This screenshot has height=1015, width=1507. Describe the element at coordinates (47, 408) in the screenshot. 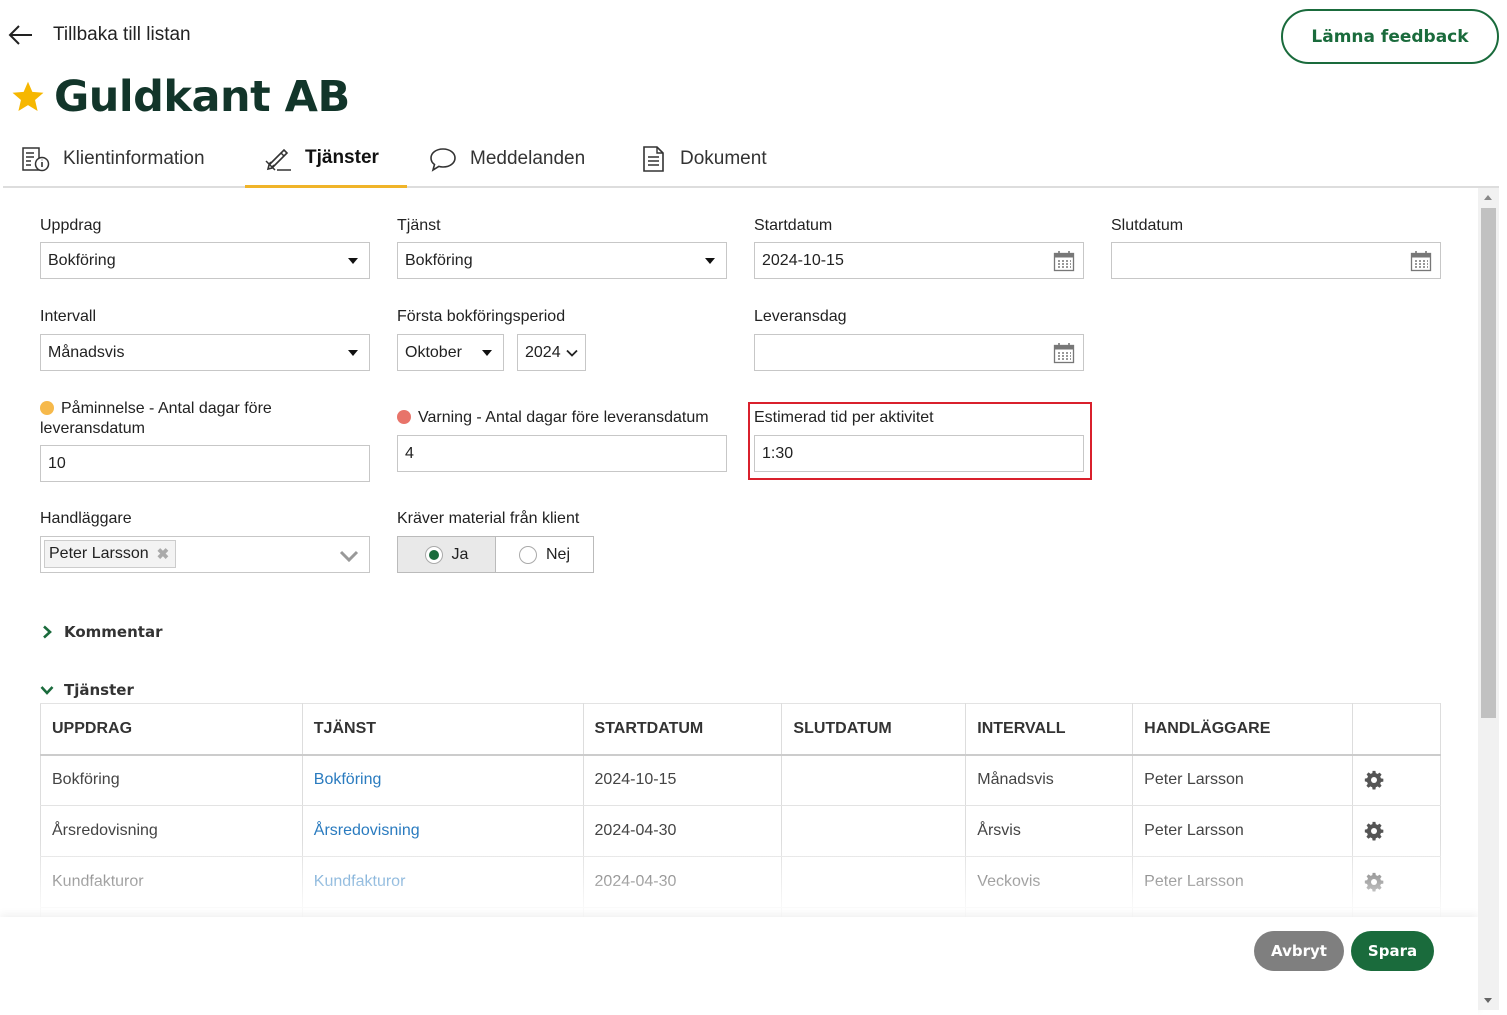

I see `reminder-dot-icon` at that location.